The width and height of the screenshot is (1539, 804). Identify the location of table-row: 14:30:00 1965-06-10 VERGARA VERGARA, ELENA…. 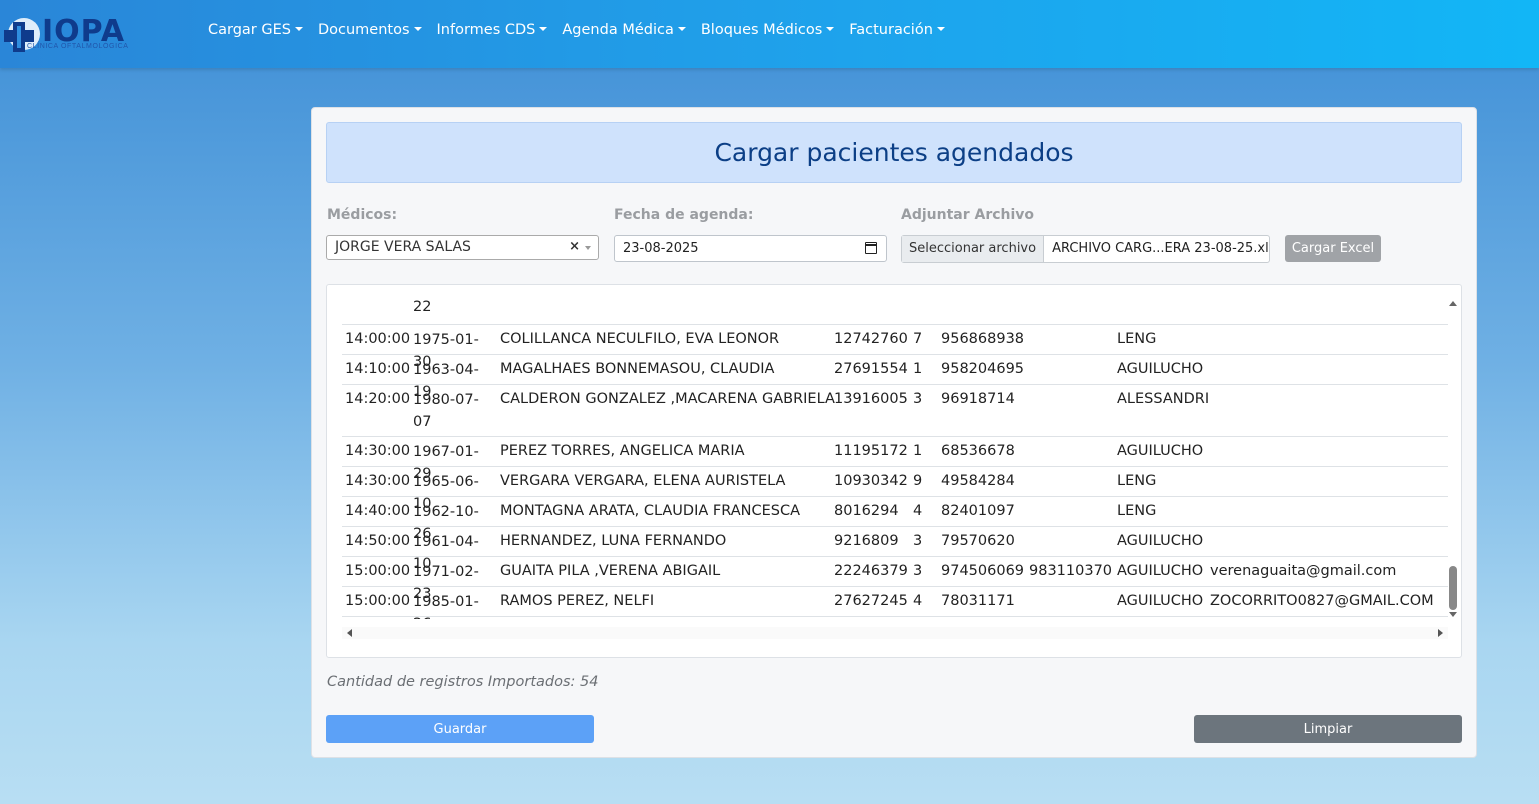
(895, 489).